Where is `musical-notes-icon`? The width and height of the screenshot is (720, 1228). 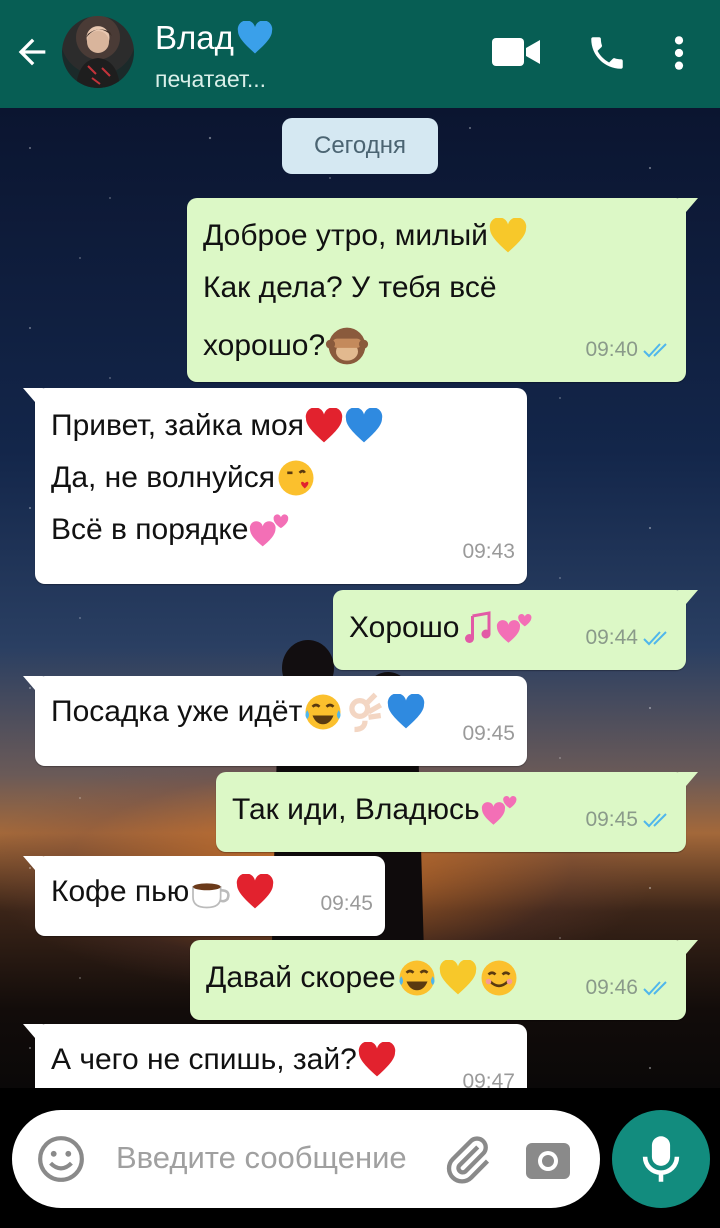 musical-notes-icon is located at coordinates (478, 627).